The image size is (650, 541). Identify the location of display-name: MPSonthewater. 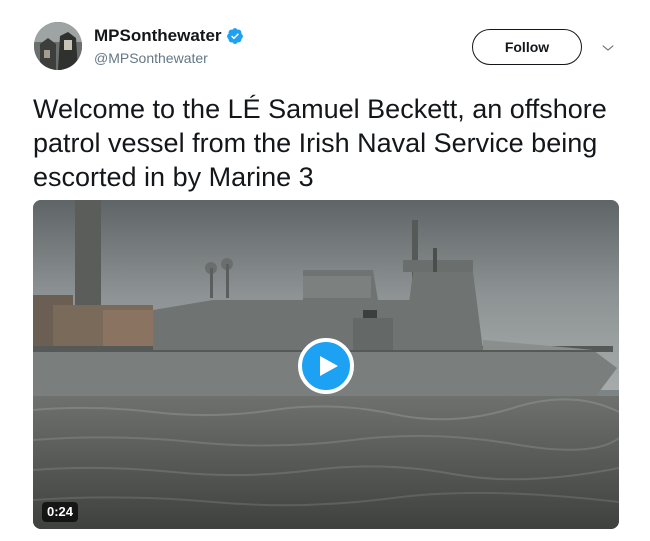
(158, 36).